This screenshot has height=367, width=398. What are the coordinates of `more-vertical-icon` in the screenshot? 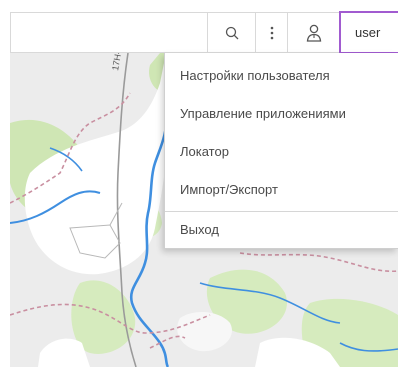 It's located at (272, 33).